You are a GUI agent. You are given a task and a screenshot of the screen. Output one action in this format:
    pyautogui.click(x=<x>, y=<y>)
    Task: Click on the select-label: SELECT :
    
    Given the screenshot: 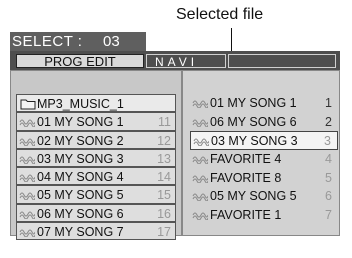 What is the action you would take?
    pyautogui.click(x=47, y=41)
    